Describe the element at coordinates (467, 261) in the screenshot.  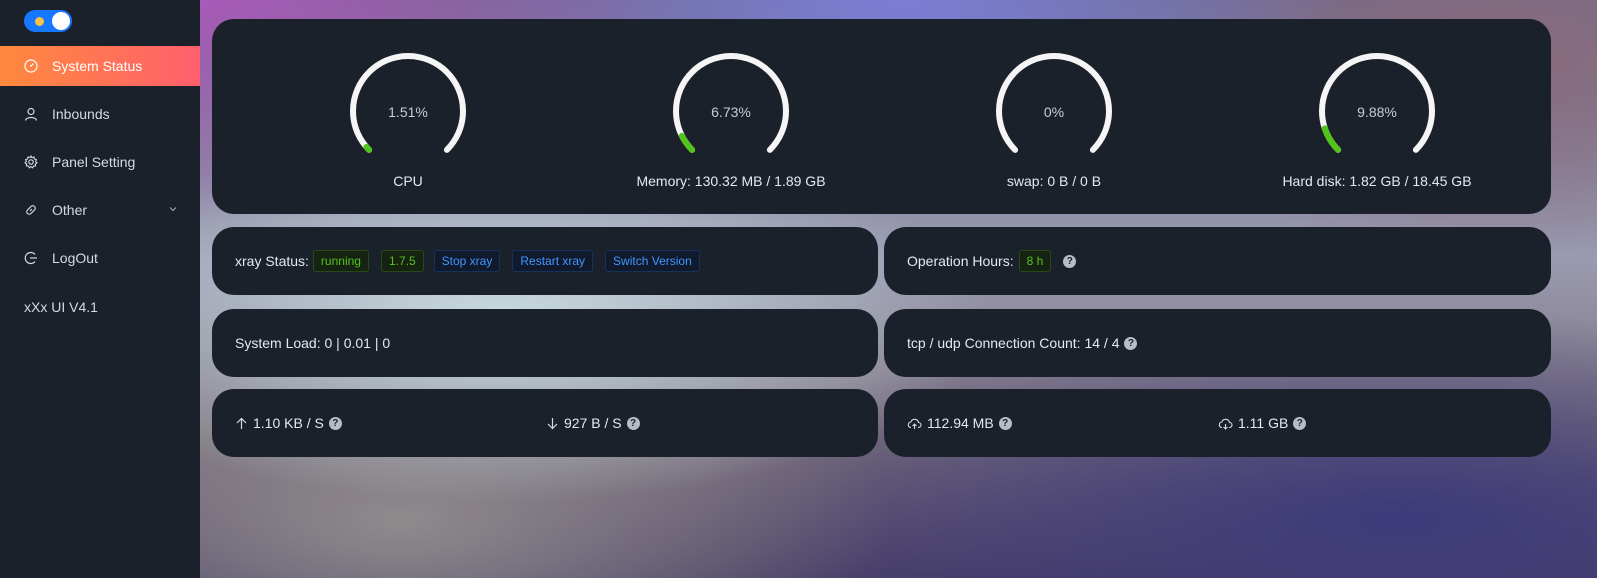
I see `stop-xray-button: Stop xray` at that location.